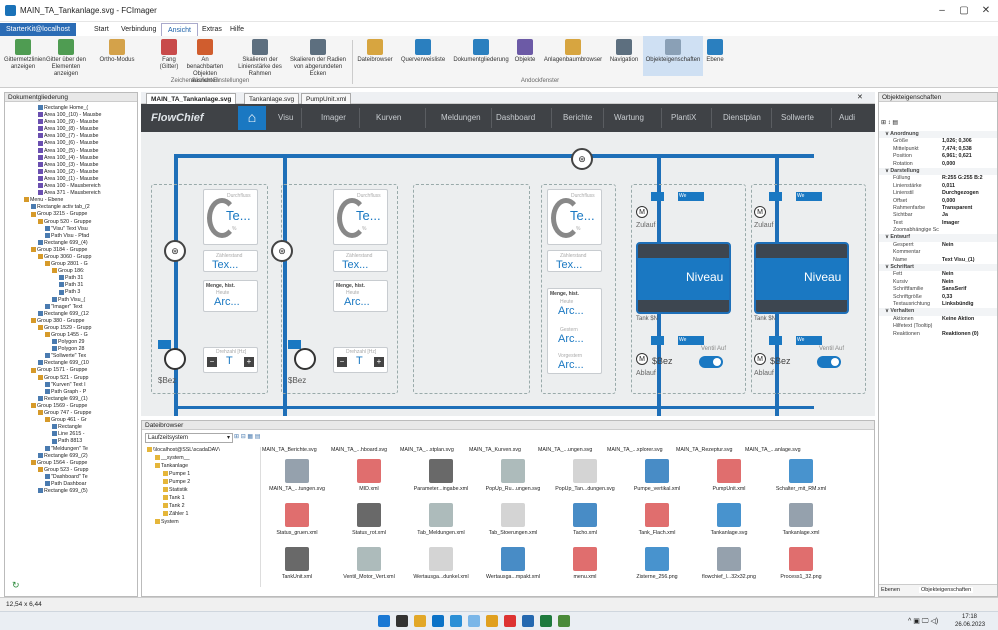  What do you see at coordinates (938, 164) in the screenshot?
I see `property-row: Rotation 0,000` at bounding box center [938, 164].